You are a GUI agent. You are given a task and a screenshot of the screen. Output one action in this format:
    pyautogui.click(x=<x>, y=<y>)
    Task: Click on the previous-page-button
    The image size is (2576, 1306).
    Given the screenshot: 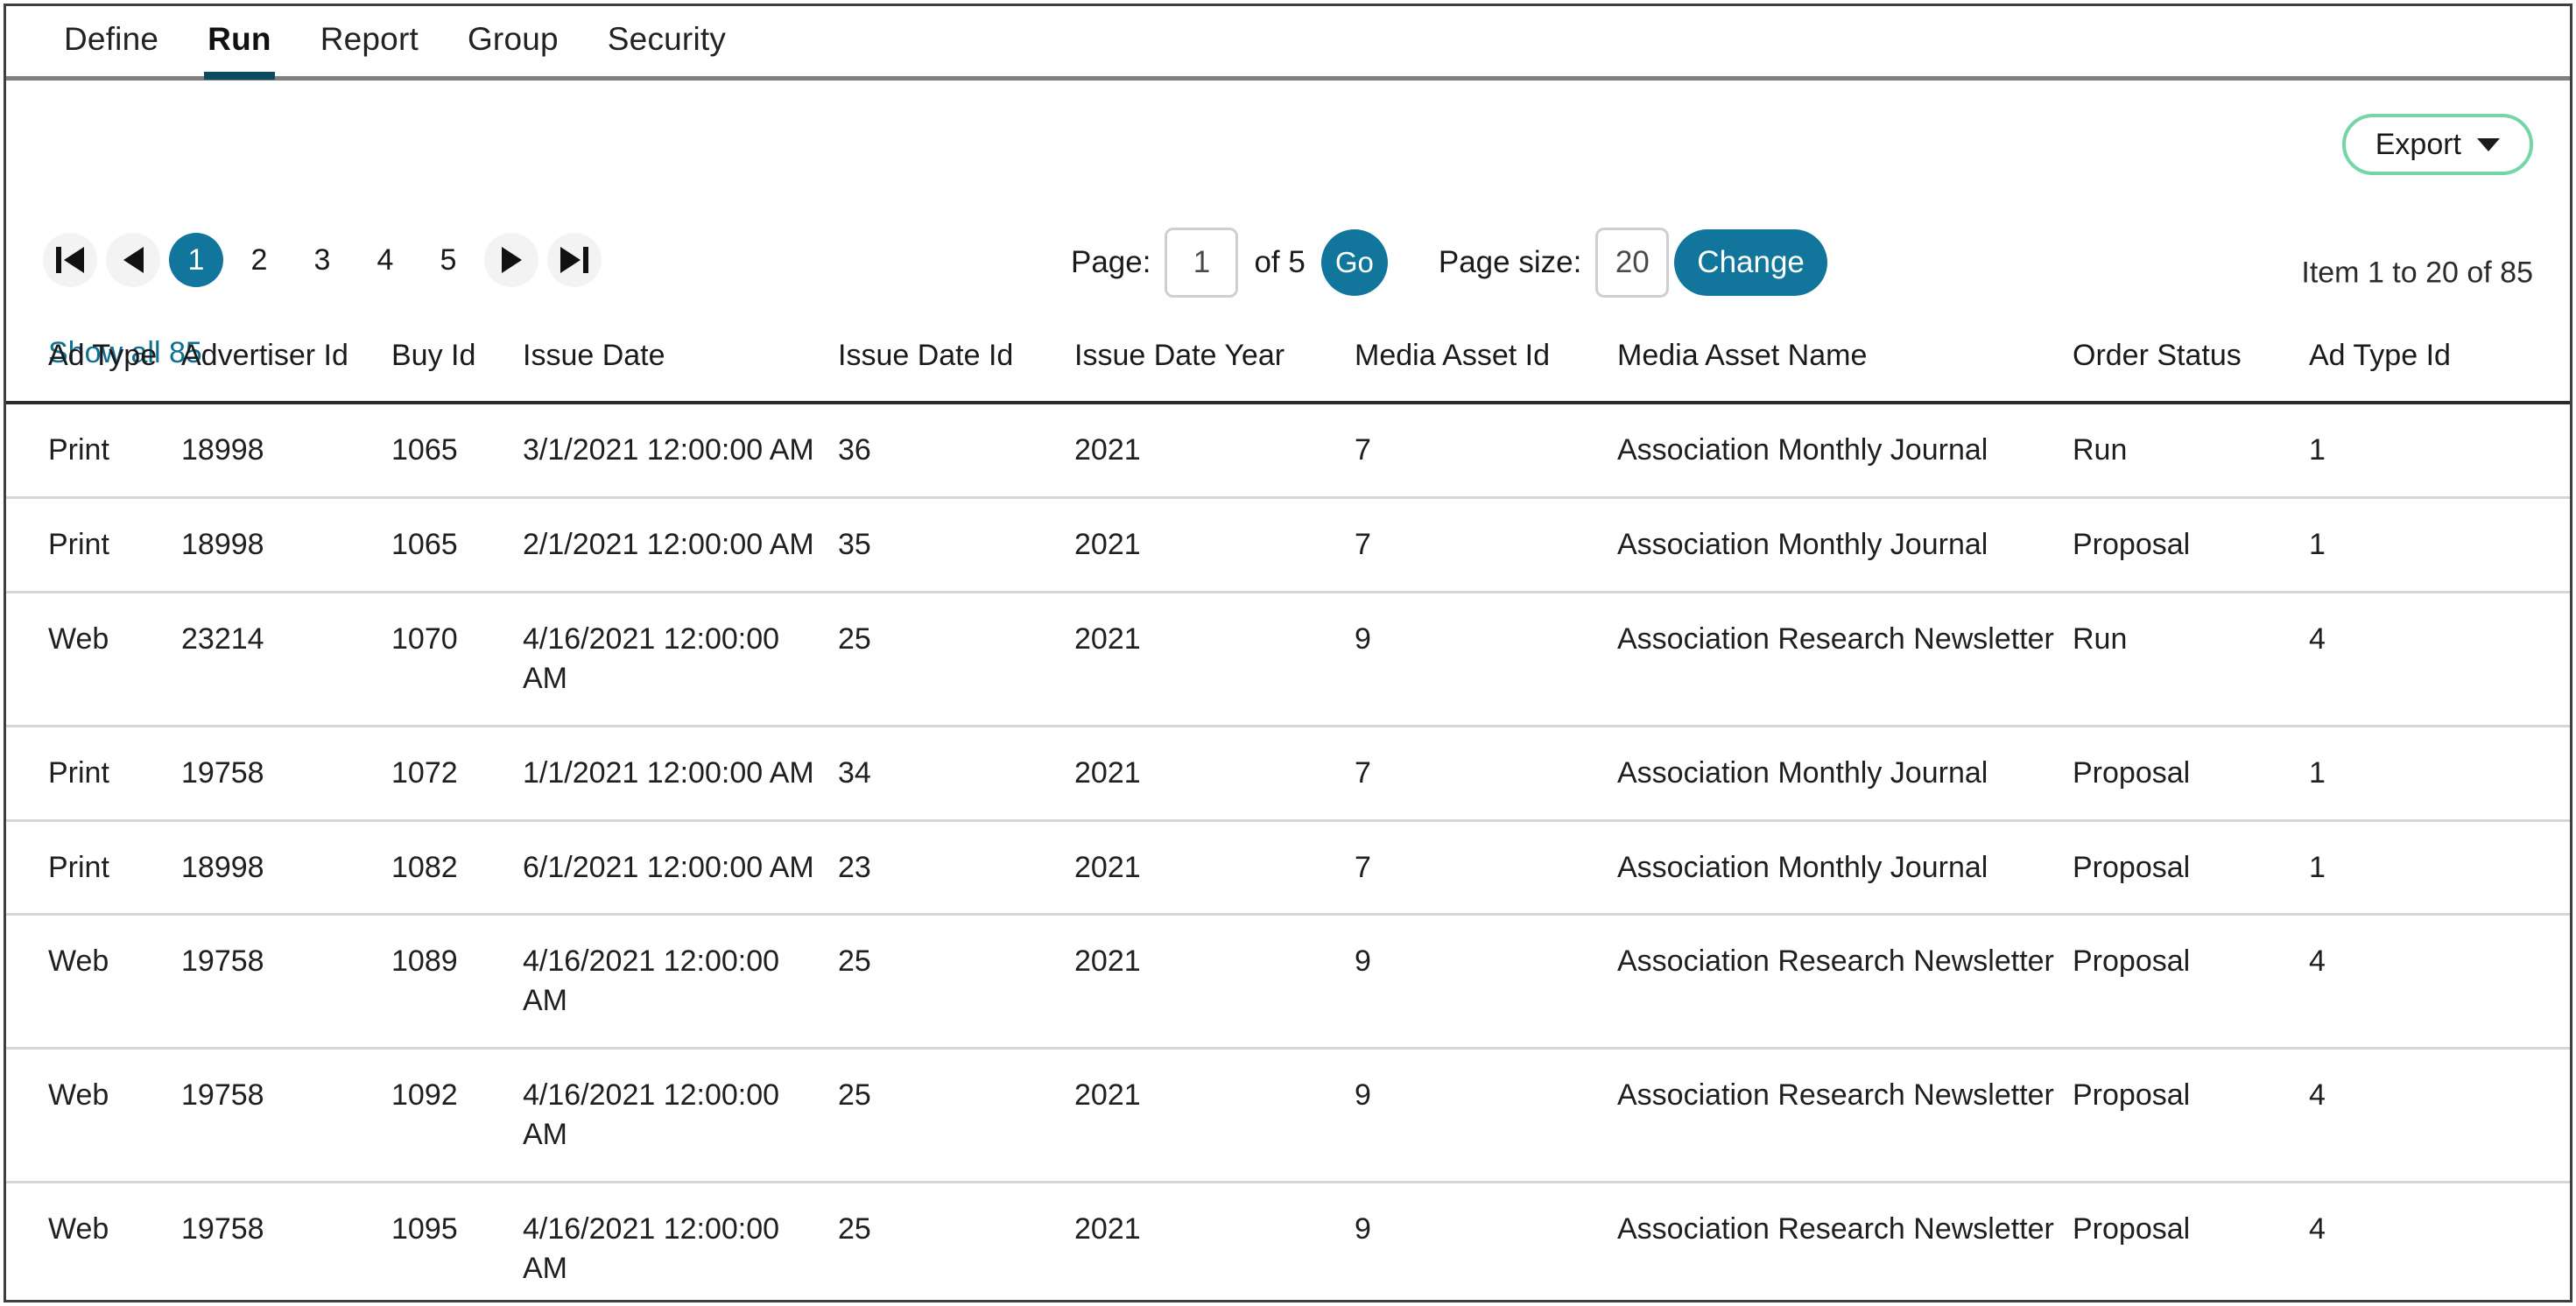 What is the action you would take?
    pyautogui.click(x=133, y=260)
    